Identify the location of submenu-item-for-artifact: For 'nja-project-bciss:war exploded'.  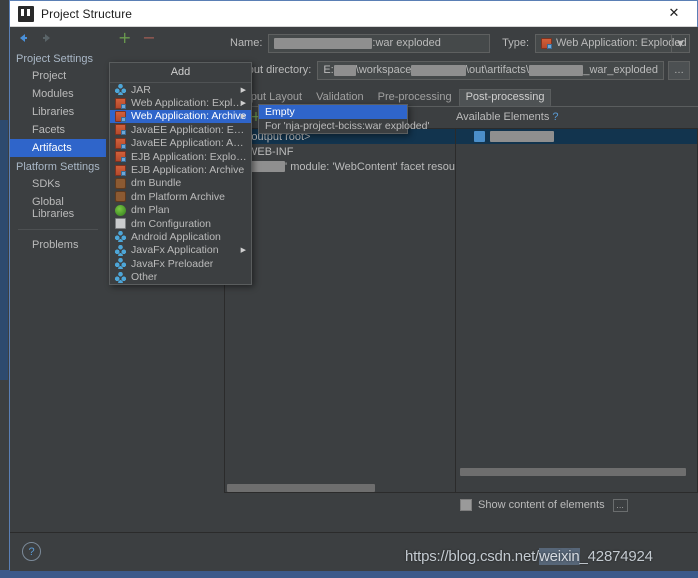
(344, 126).